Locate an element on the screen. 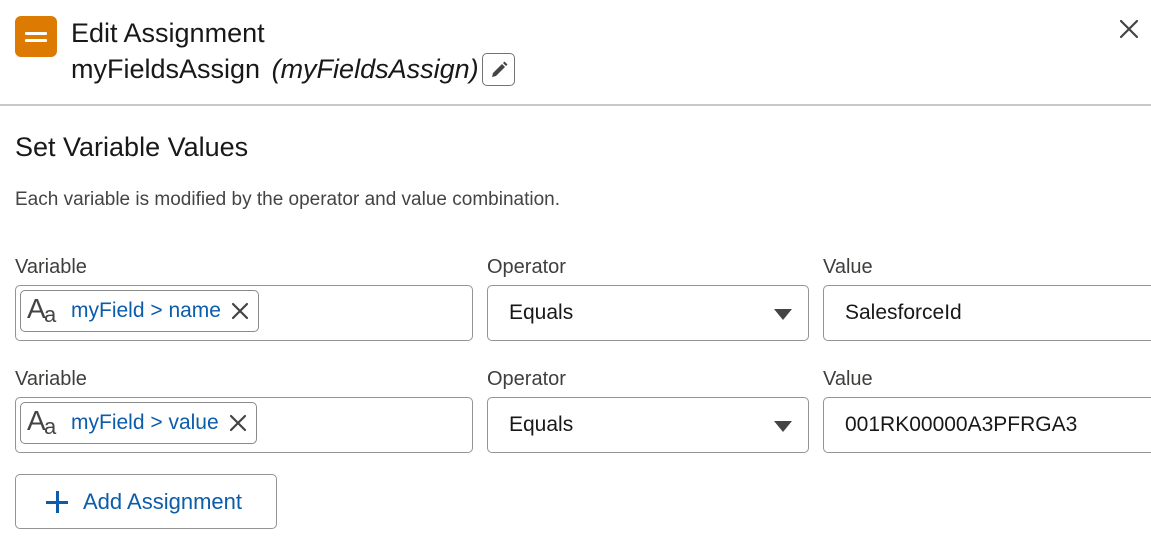  add-assignment-button: Add Assignment is located at coordinates (146, 501).